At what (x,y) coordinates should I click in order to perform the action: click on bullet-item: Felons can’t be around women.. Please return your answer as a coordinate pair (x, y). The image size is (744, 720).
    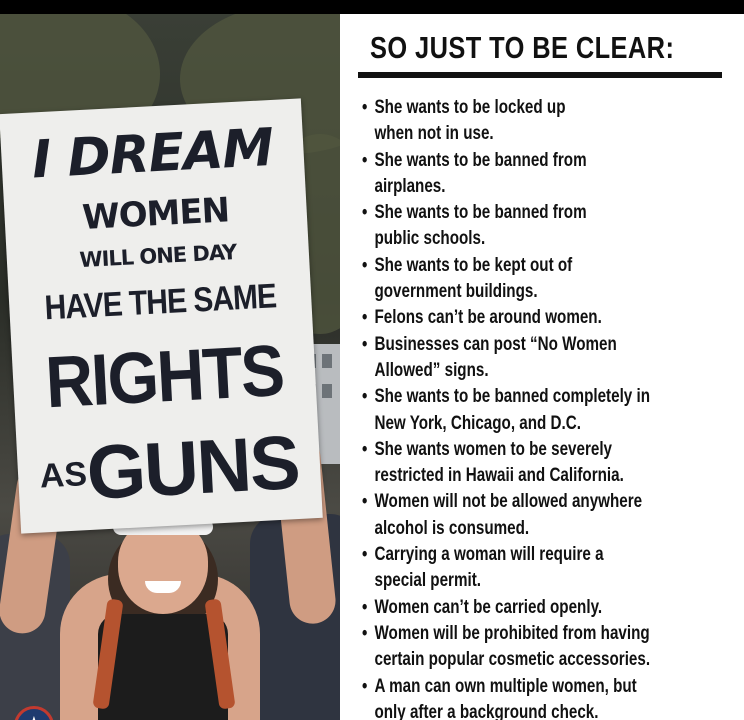
    Looking at the image, I should click on (549, 317).